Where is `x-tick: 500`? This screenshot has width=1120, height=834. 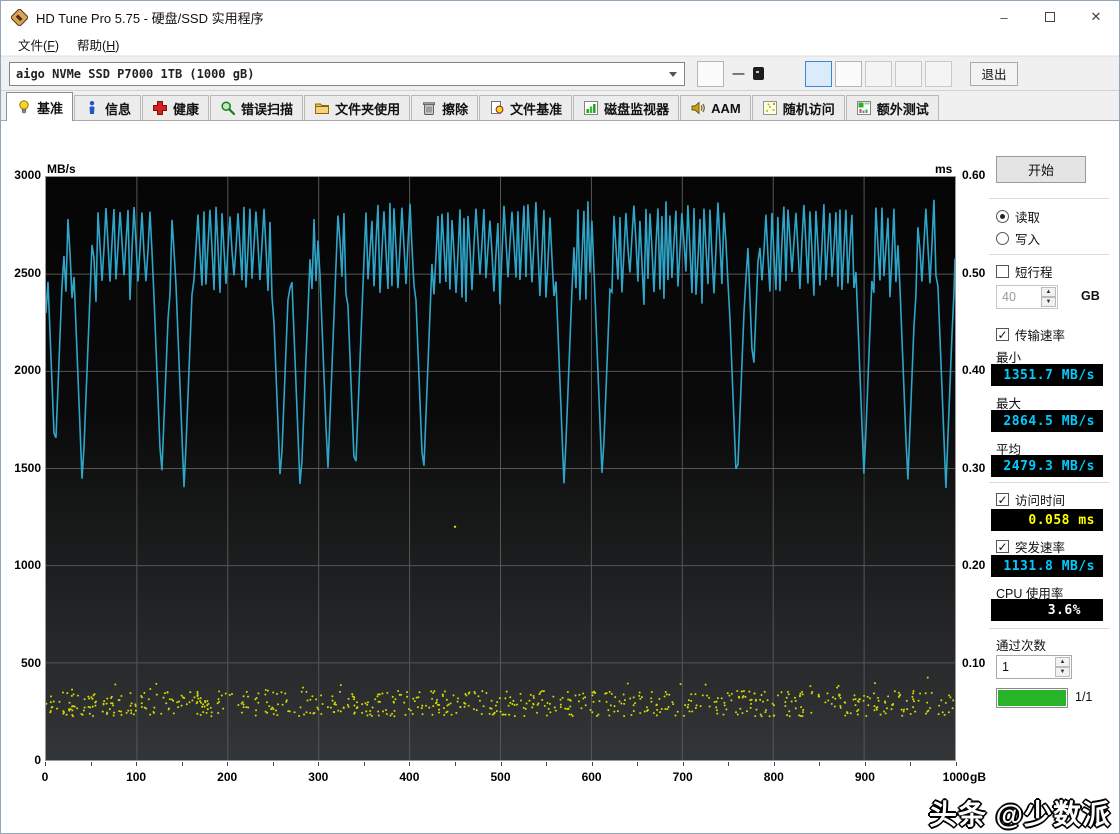
x-tick: 500 is located at coordinates (500, 777).